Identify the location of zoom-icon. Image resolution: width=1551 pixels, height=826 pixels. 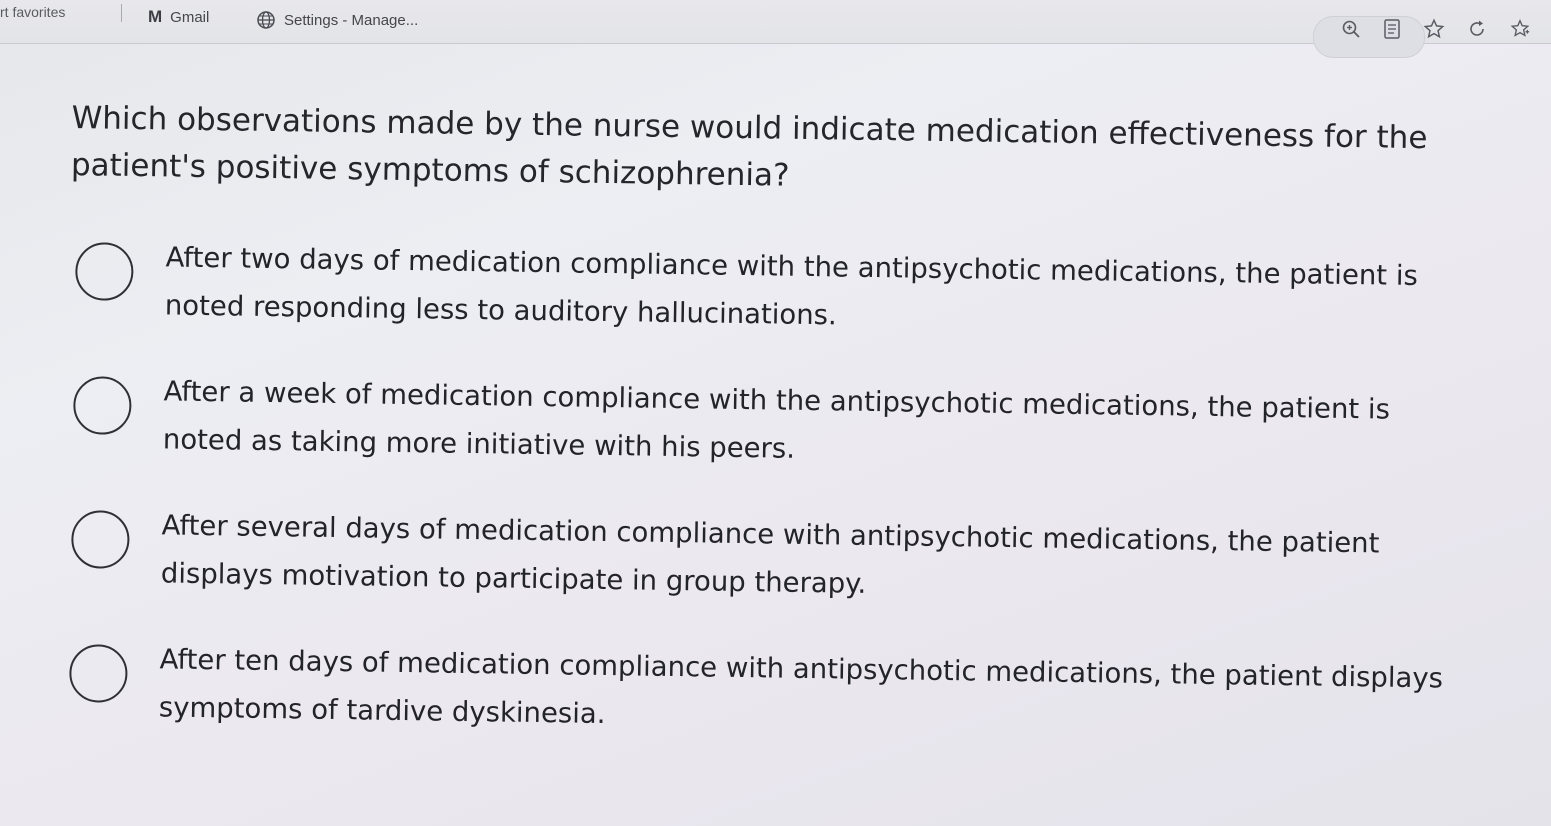
(1351, 29).